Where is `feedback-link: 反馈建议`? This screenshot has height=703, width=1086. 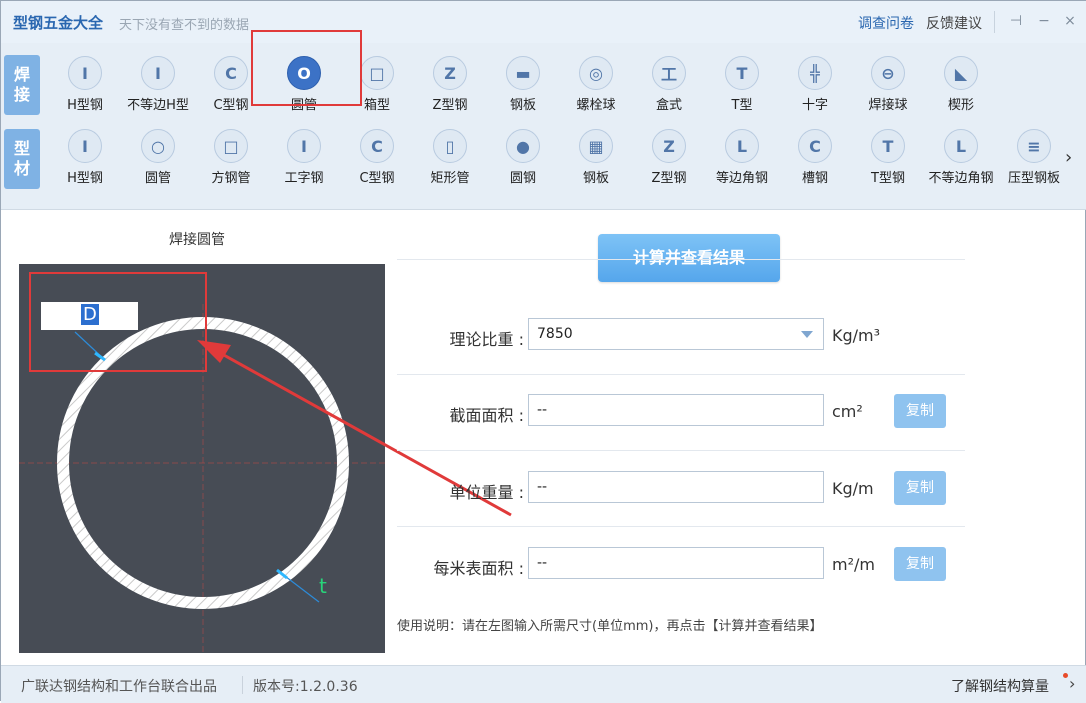 feedback-link: 反馈建议 is located at coordinates (954, 23).